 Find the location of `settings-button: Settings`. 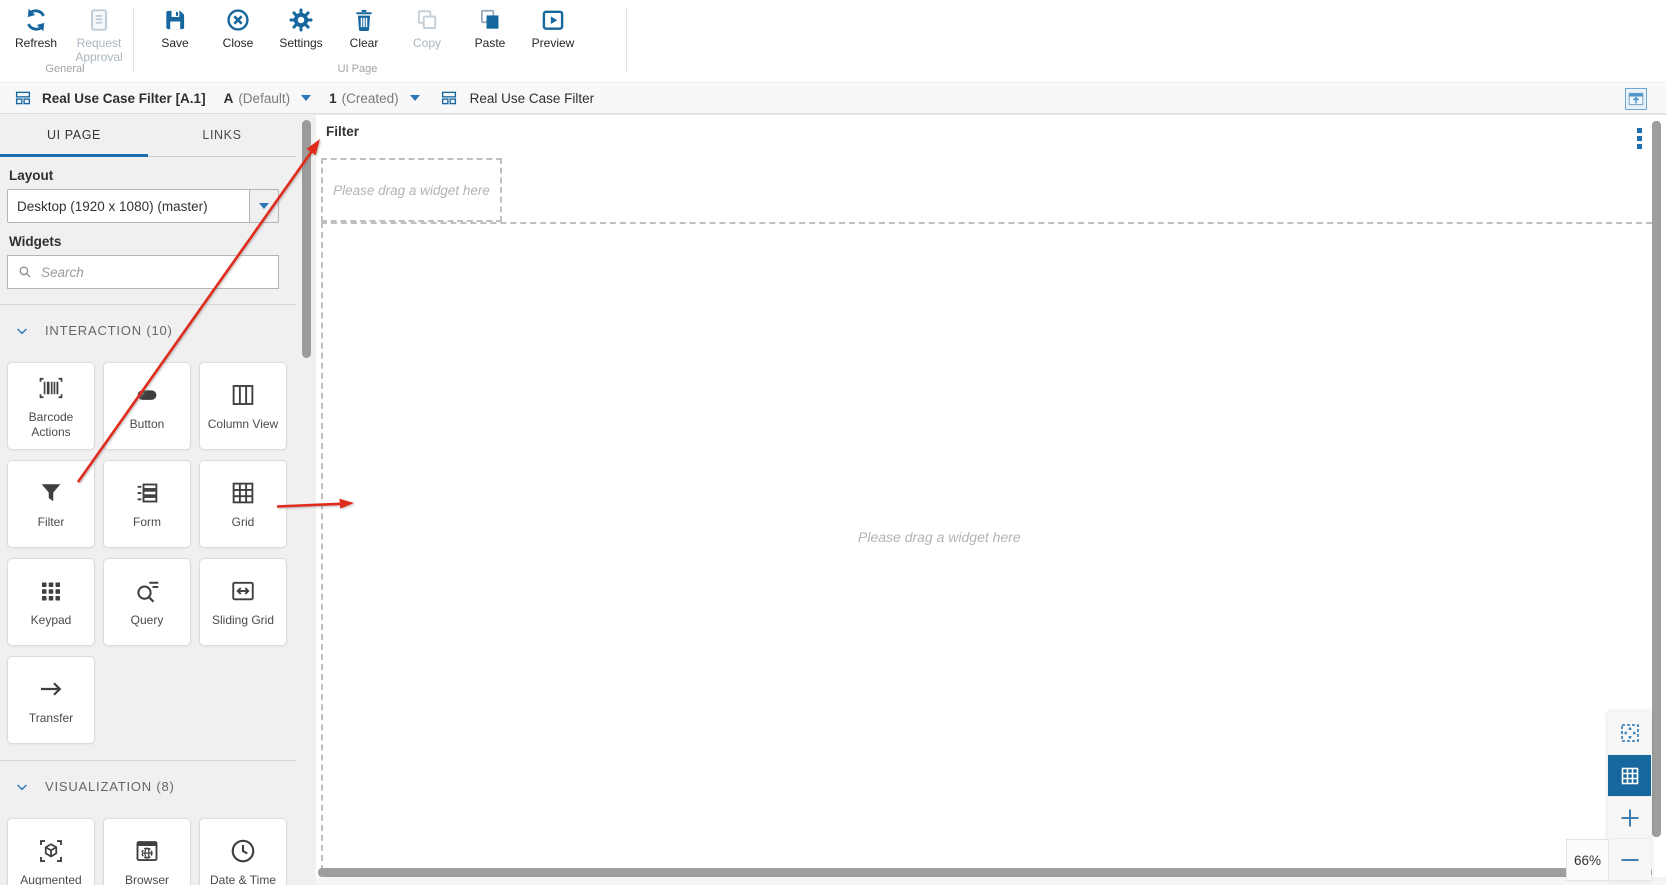

settings-button: Settings is located at coordinates (301, 29).